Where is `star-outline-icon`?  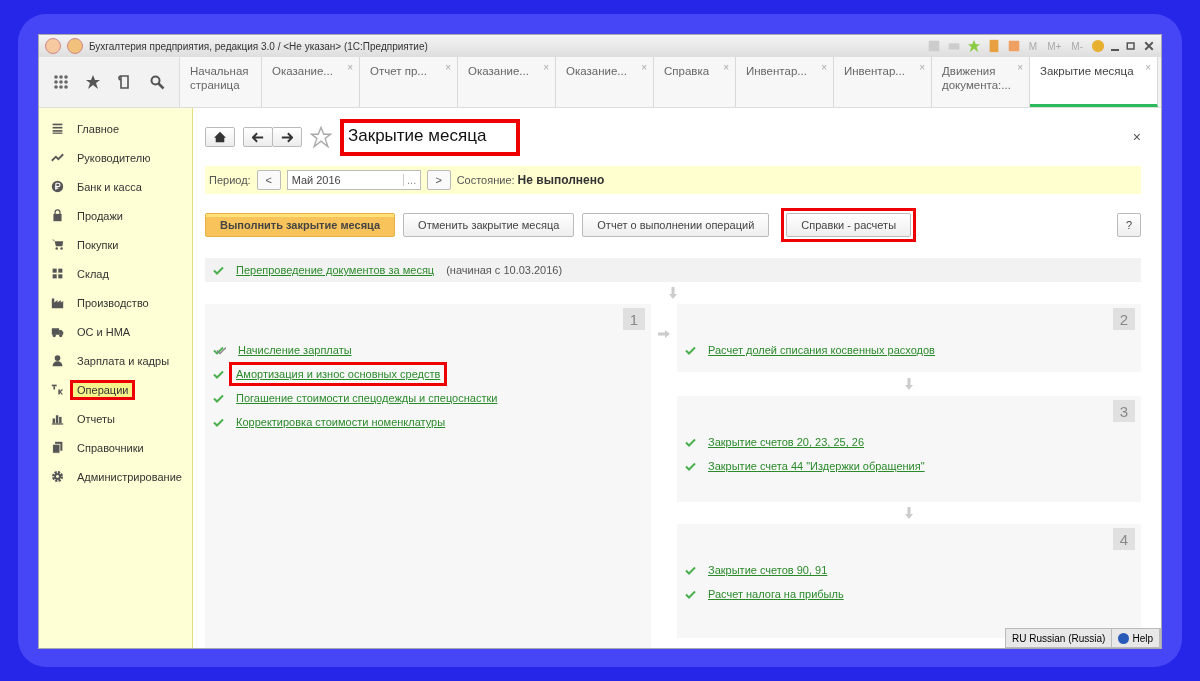 star-outline-icon is located at coordinates (321, 137).